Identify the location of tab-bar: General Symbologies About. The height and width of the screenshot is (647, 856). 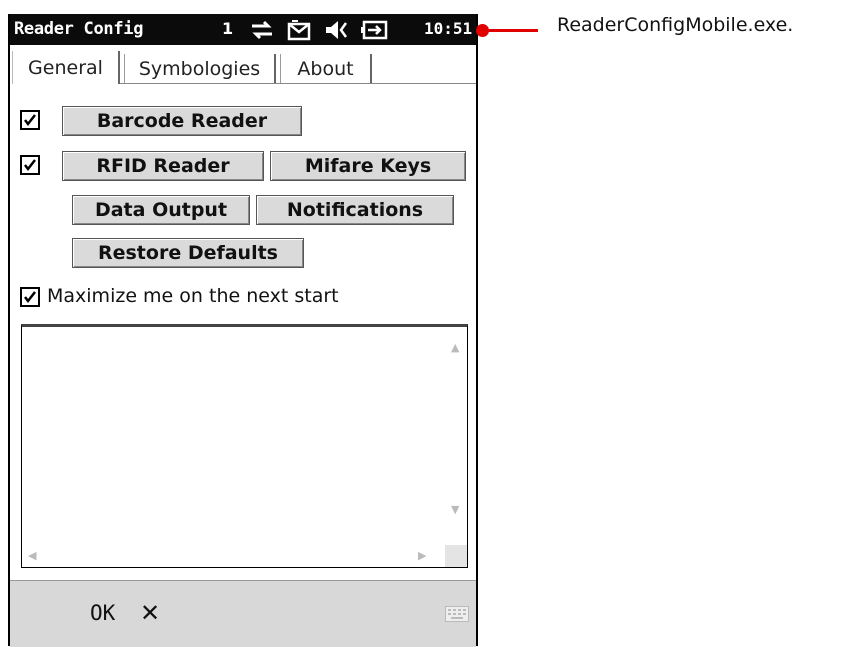
(243, 65).